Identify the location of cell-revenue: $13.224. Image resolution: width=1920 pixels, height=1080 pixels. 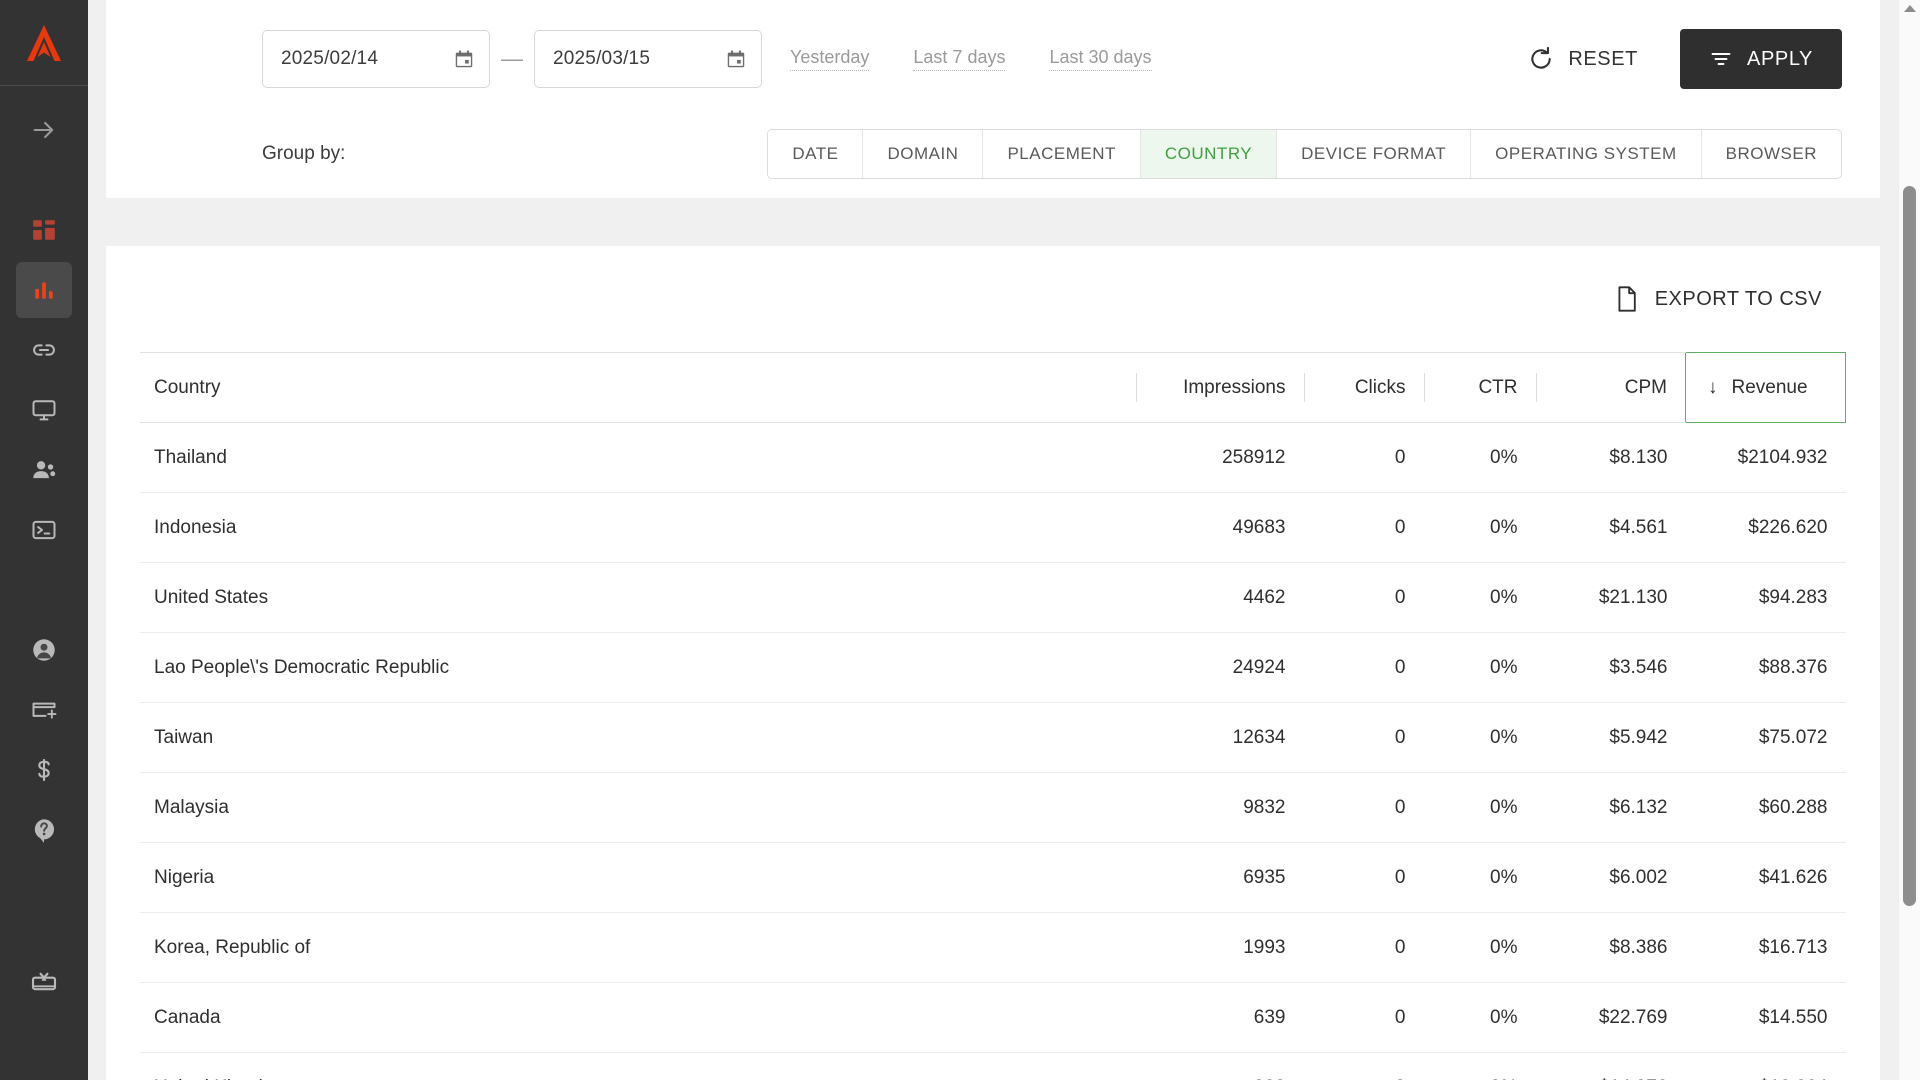
(1765, 1066).